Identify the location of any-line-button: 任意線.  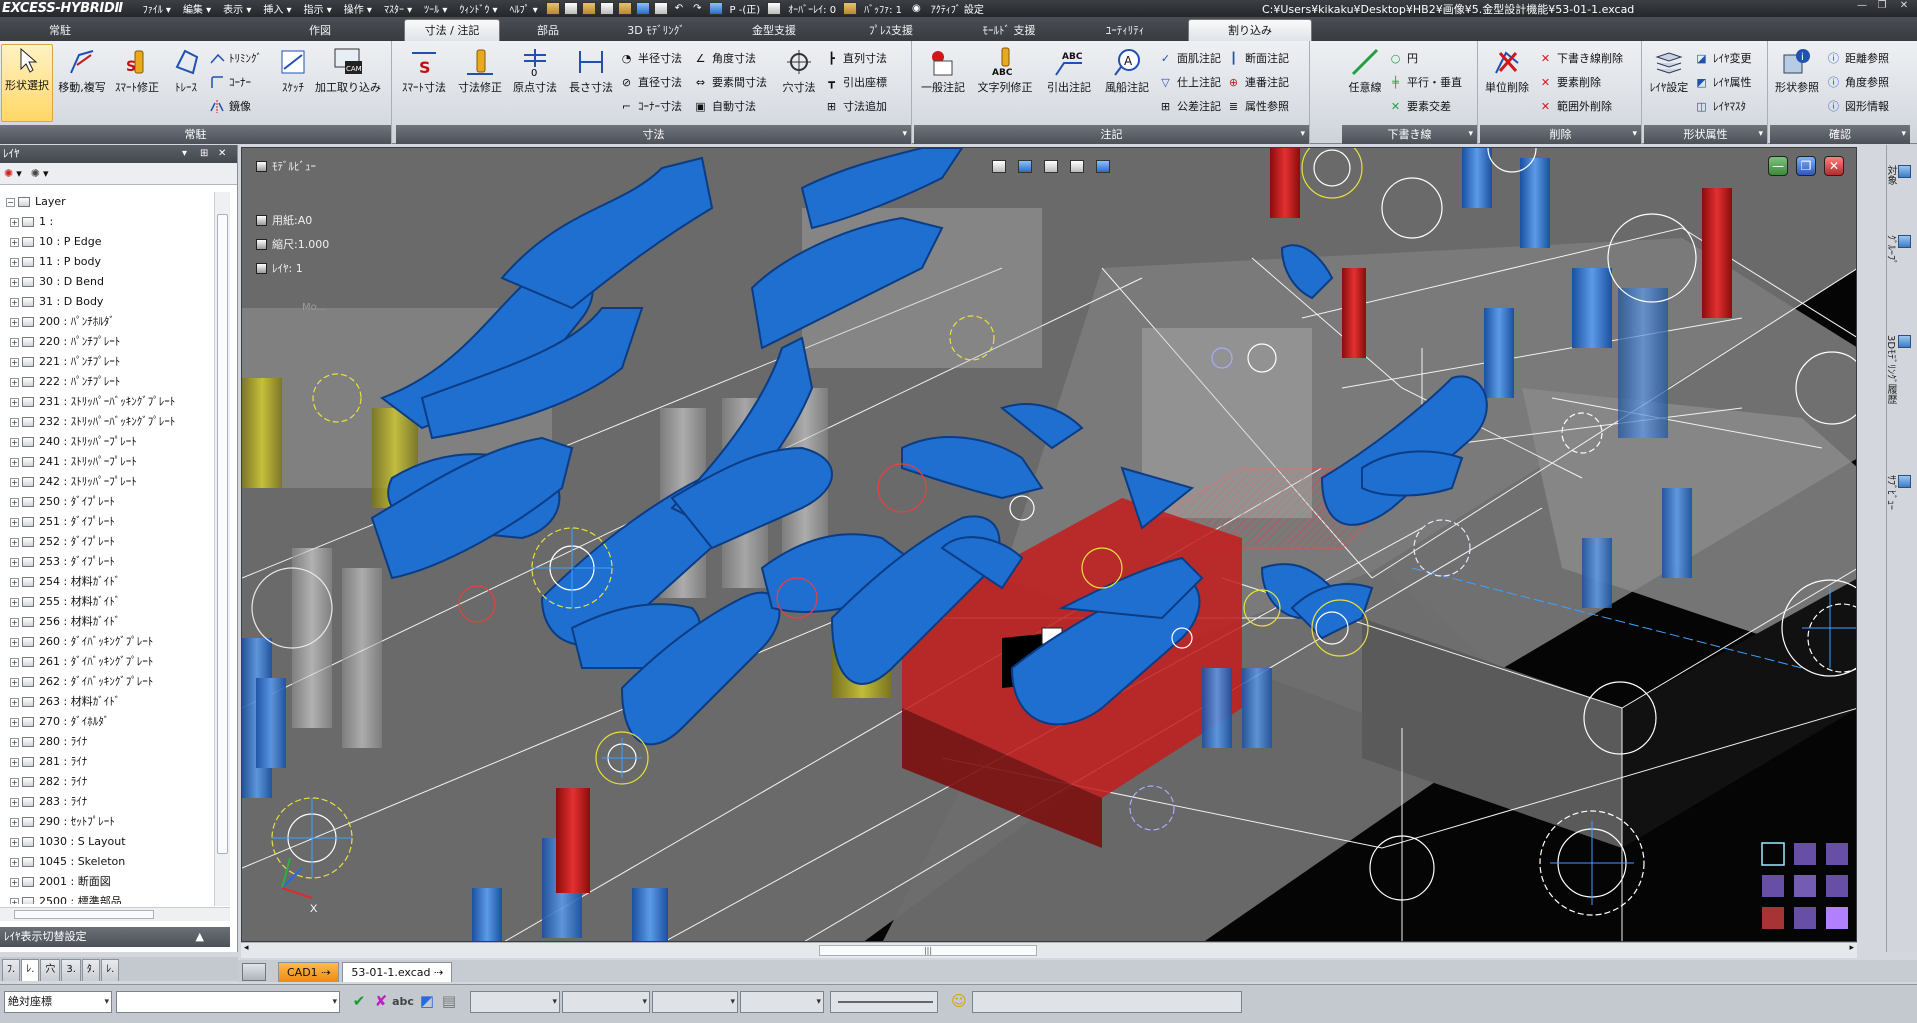
(1365, 70).